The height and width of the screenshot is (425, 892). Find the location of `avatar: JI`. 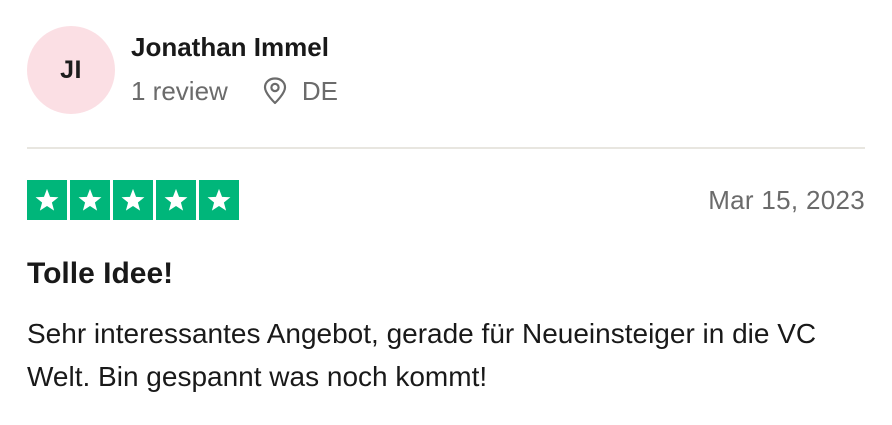

avatar: JI is located at coordinates (71, 70).